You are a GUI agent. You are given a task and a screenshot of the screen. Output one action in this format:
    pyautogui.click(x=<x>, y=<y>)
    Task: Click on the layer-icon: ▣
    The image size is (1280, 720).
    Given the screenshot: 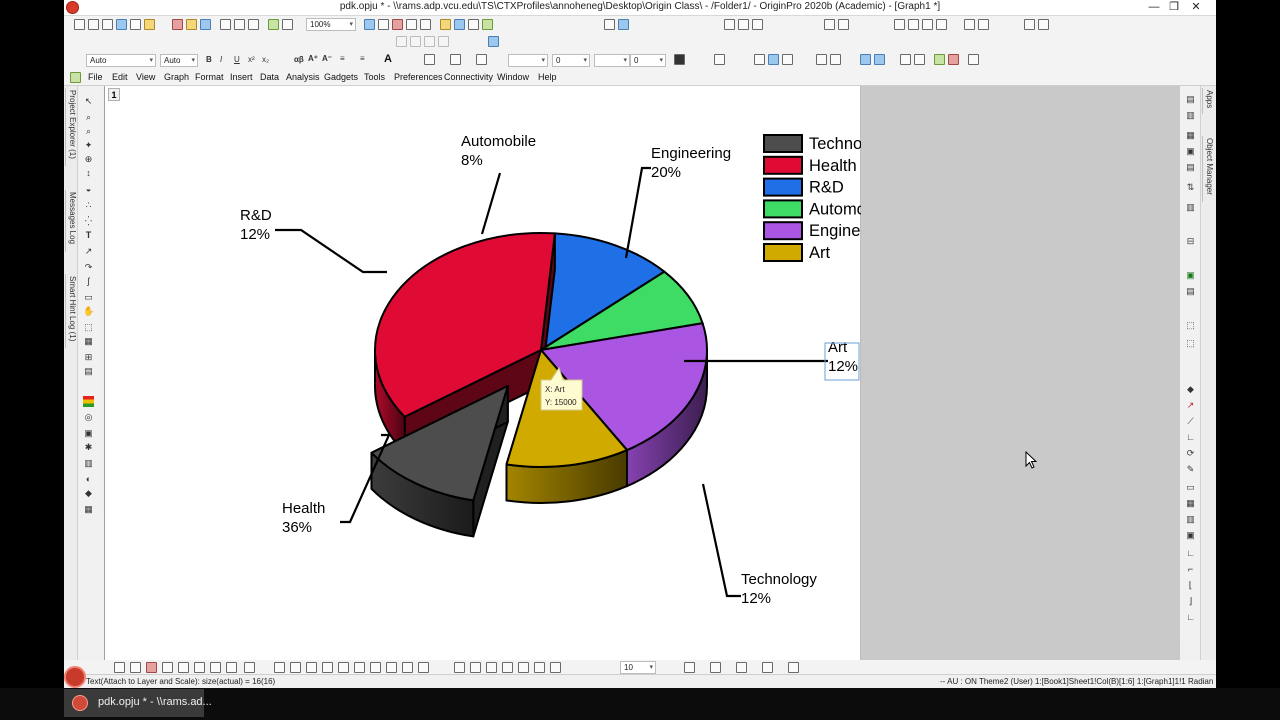 What is the action you would take?
    pyautogui.click(x=88, y=433)
    